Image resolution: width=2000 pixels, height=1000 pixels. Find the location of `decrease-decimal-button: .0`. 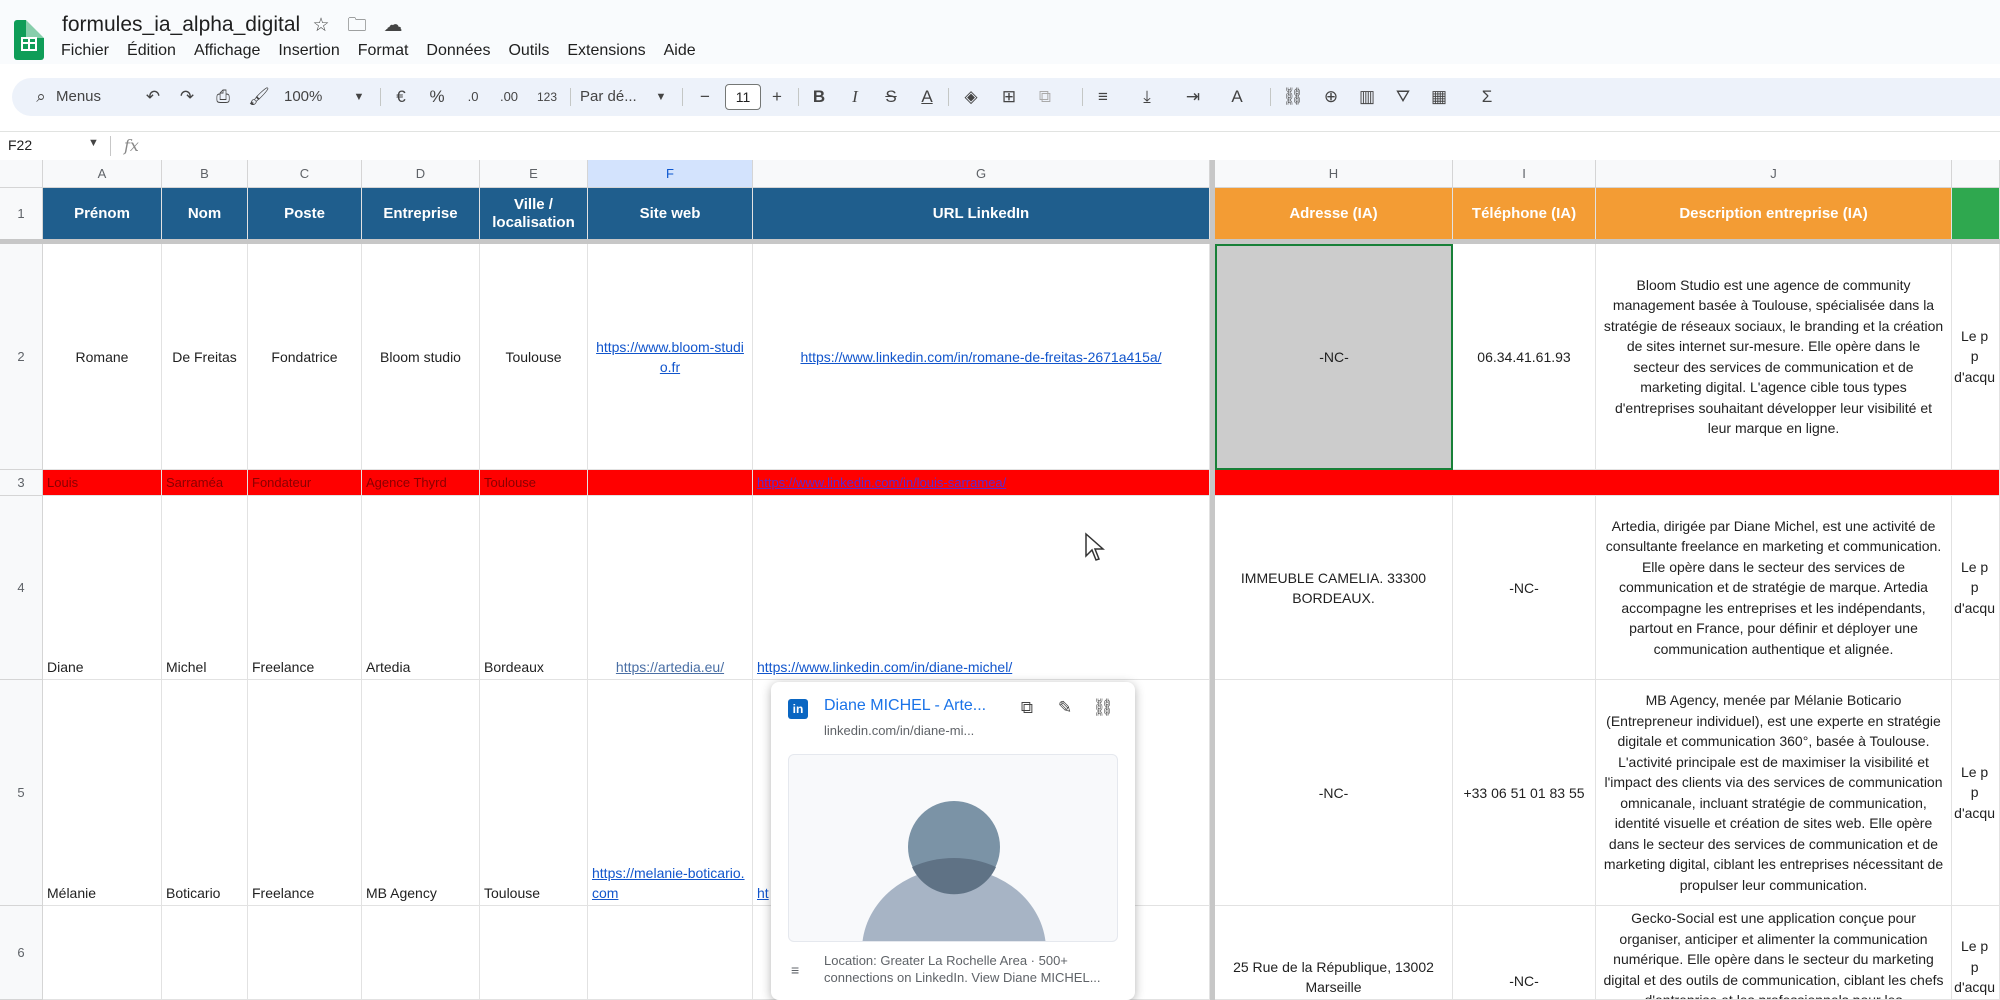

decrease-decimal-button: .0 is located at coordinates (473, 97).